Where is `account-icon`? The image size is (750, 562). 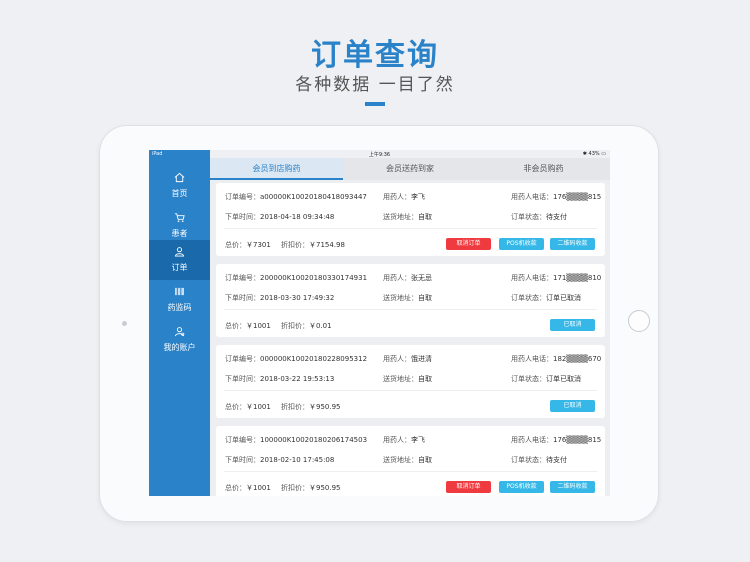
account-icon is located at coordinates (179, 333).